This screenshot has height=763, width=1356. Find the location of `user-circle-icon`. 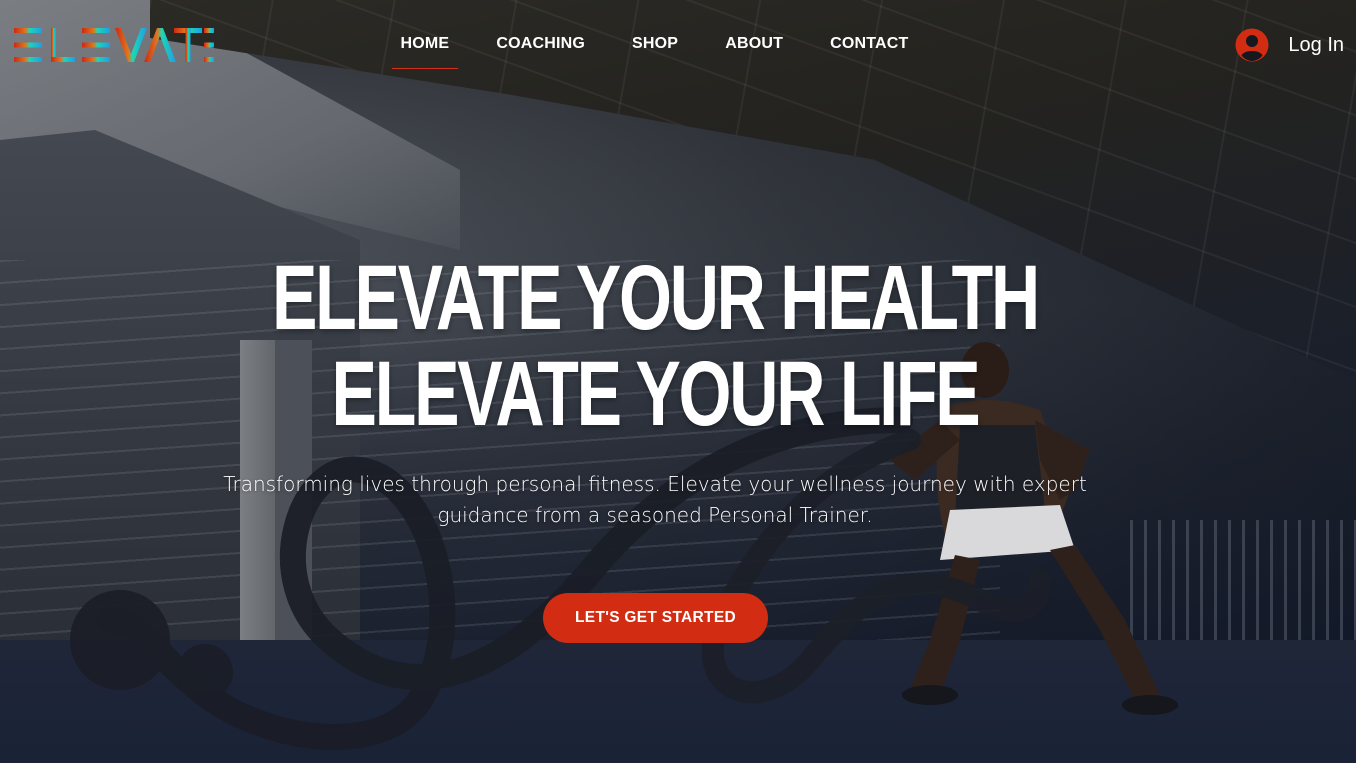

user-circle-icon is located at coordinates (1252, 45).